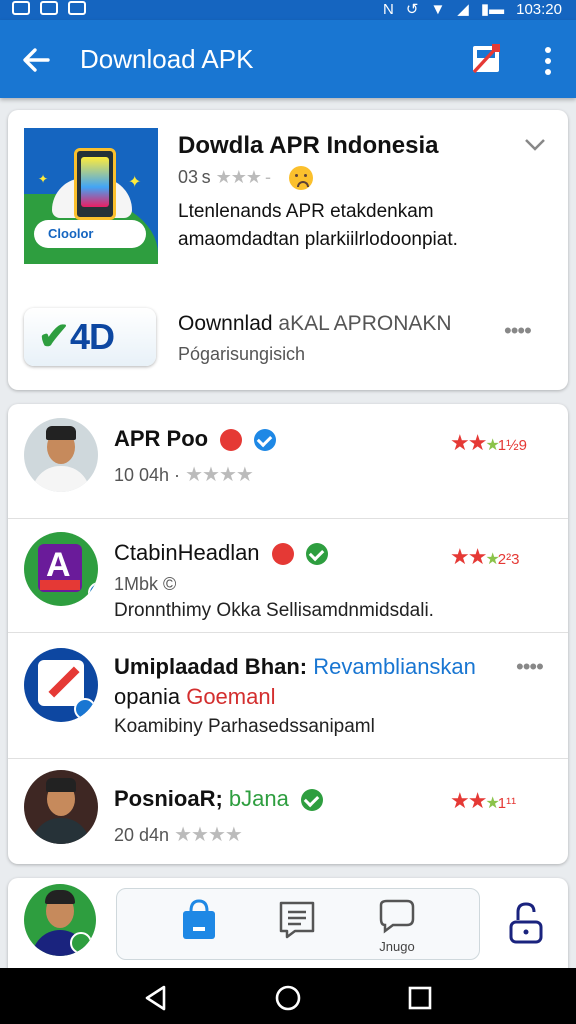 The height and width of the screenshot is (1024, 576). I want to click on download-title: Oownnlad aKAL APRONAKN, so click(315, 324).